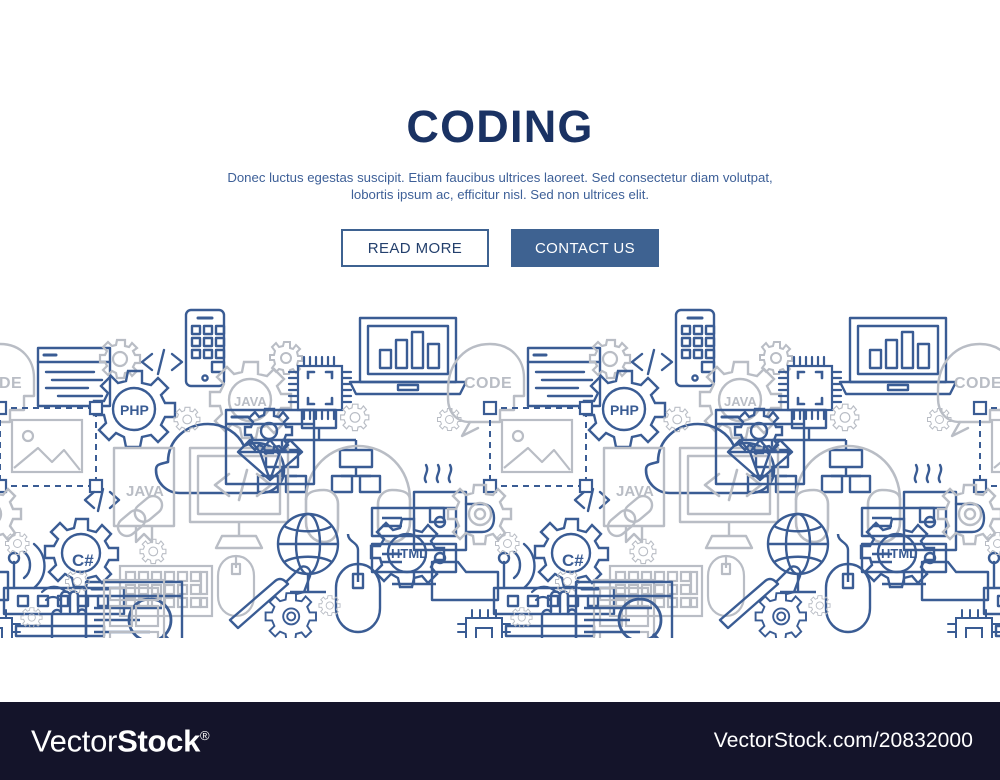  What do you see at coordinates (415, 248) in the screenshot?
I see `read-more-button: READ MORE` at bounding box center [415, 248].